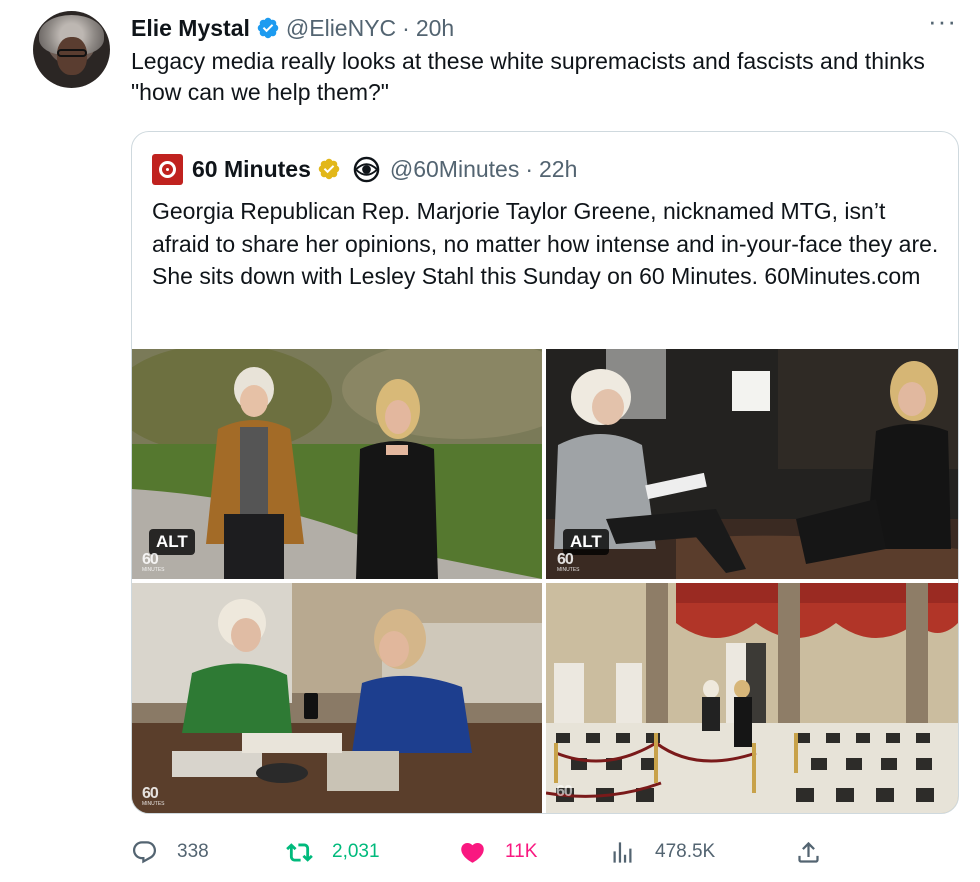 The height and width of the screenshot is (882, 980). Describe the element at coordinates (808, 852) in the screenshot. I see `share-icon` at that location.